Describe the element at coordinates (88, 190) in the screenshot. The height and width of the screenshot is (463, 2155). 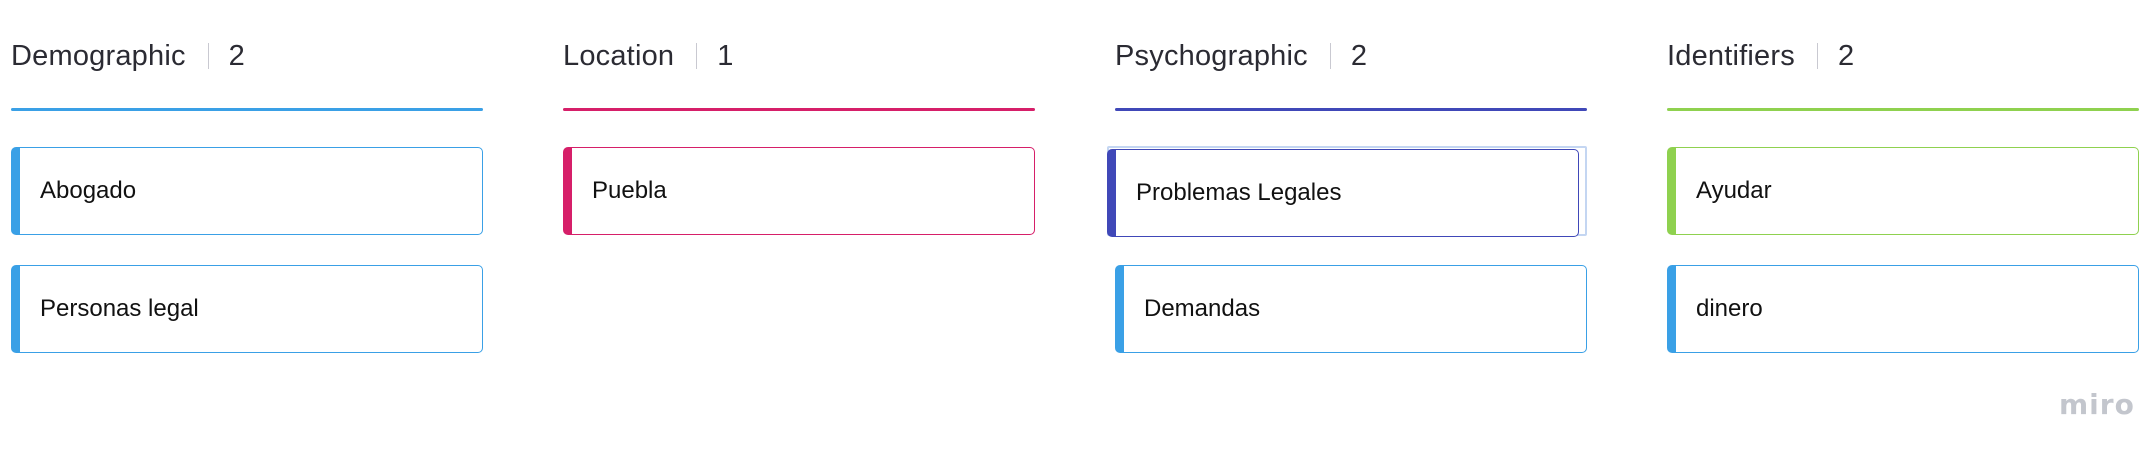
I see `card-label: Abogado` at that location.